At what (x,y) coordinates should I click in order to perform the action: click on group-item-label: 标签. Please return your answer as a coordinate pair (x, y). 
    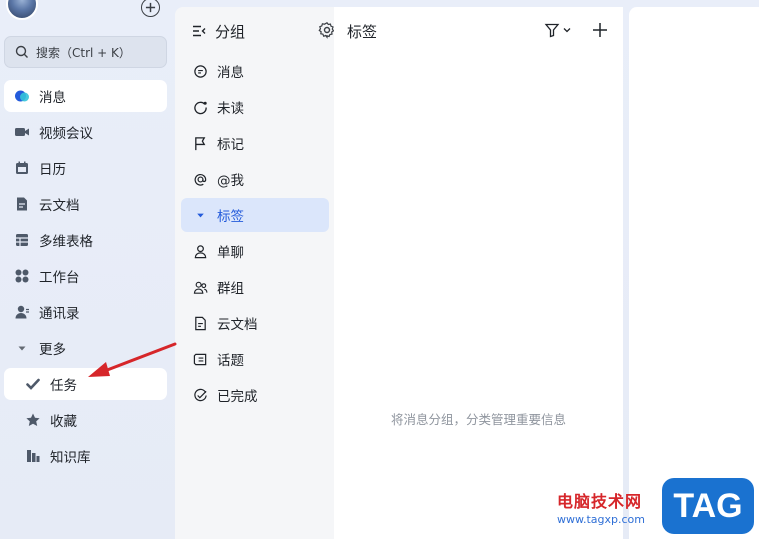
    Looking at the image, I should click on (230, 217).